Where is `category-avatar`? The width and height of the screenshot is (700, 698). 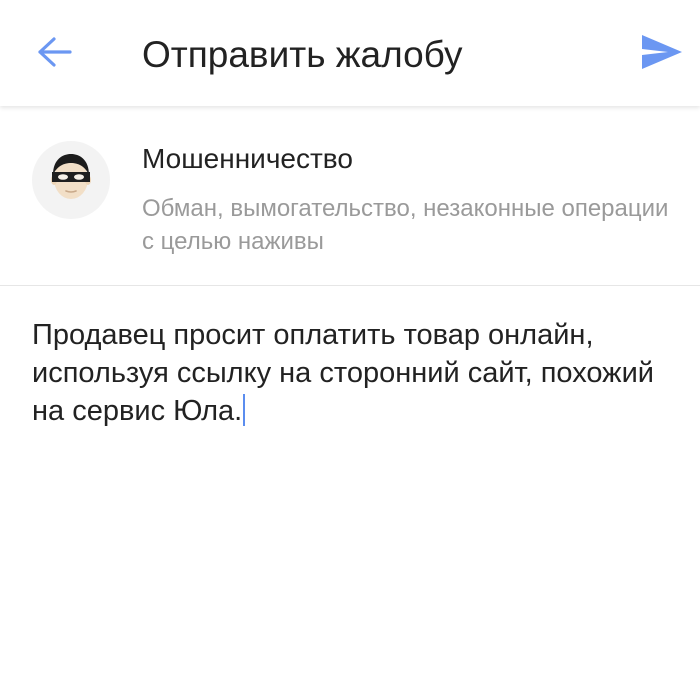 category-avatar is located at coordinates (71, 180).